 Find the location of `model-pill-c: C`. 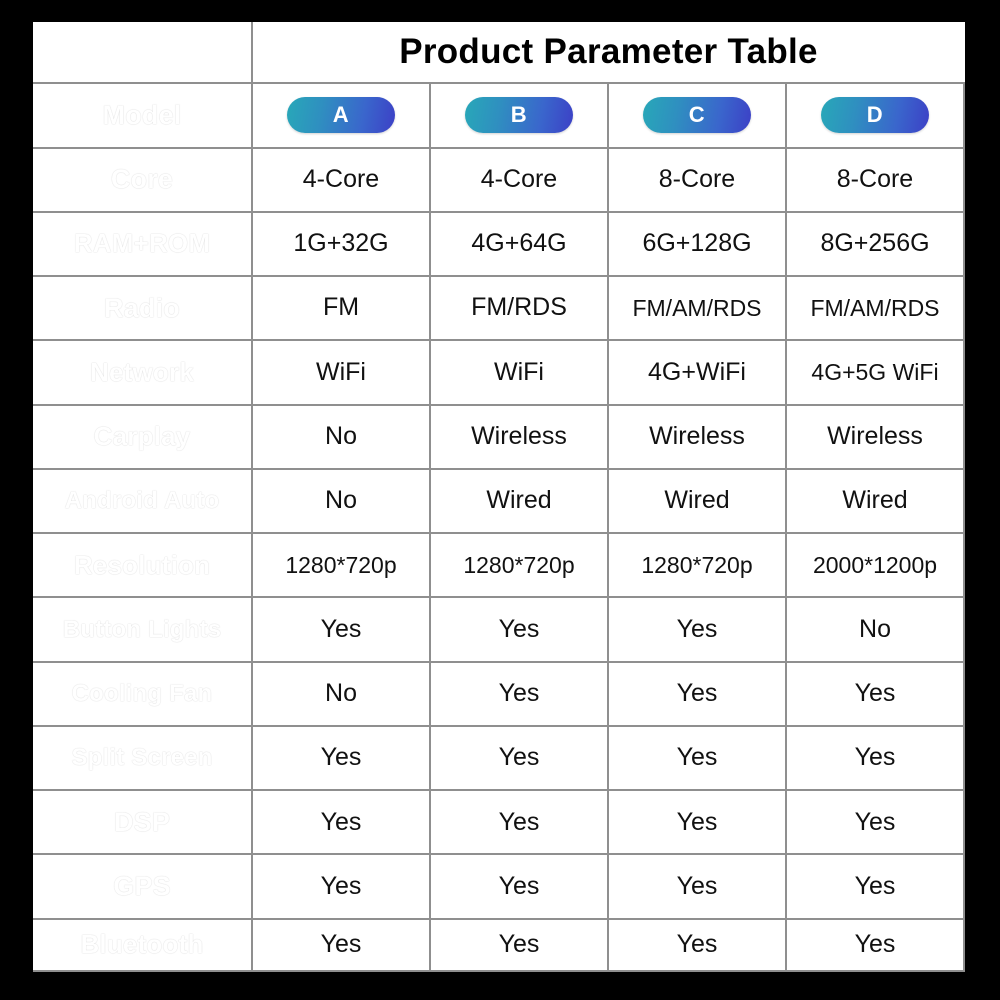

model-pill-c: C is located at coordinates (697, 115).